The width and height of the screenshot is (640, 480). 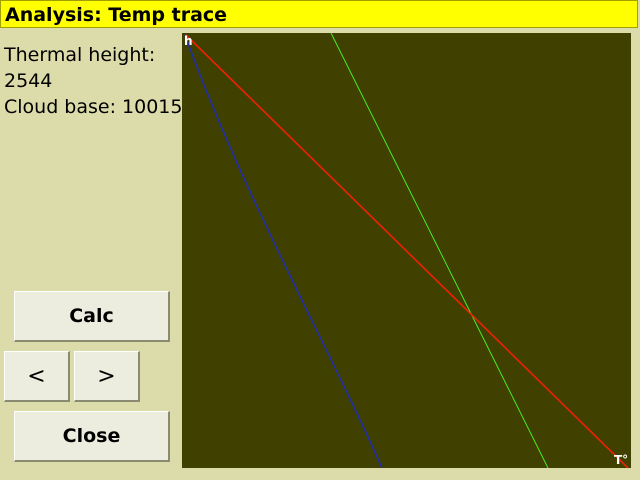 I want to click on info-panel: Thermal height: 2544 Cloud base: 10015, so click(x=93, y=81).